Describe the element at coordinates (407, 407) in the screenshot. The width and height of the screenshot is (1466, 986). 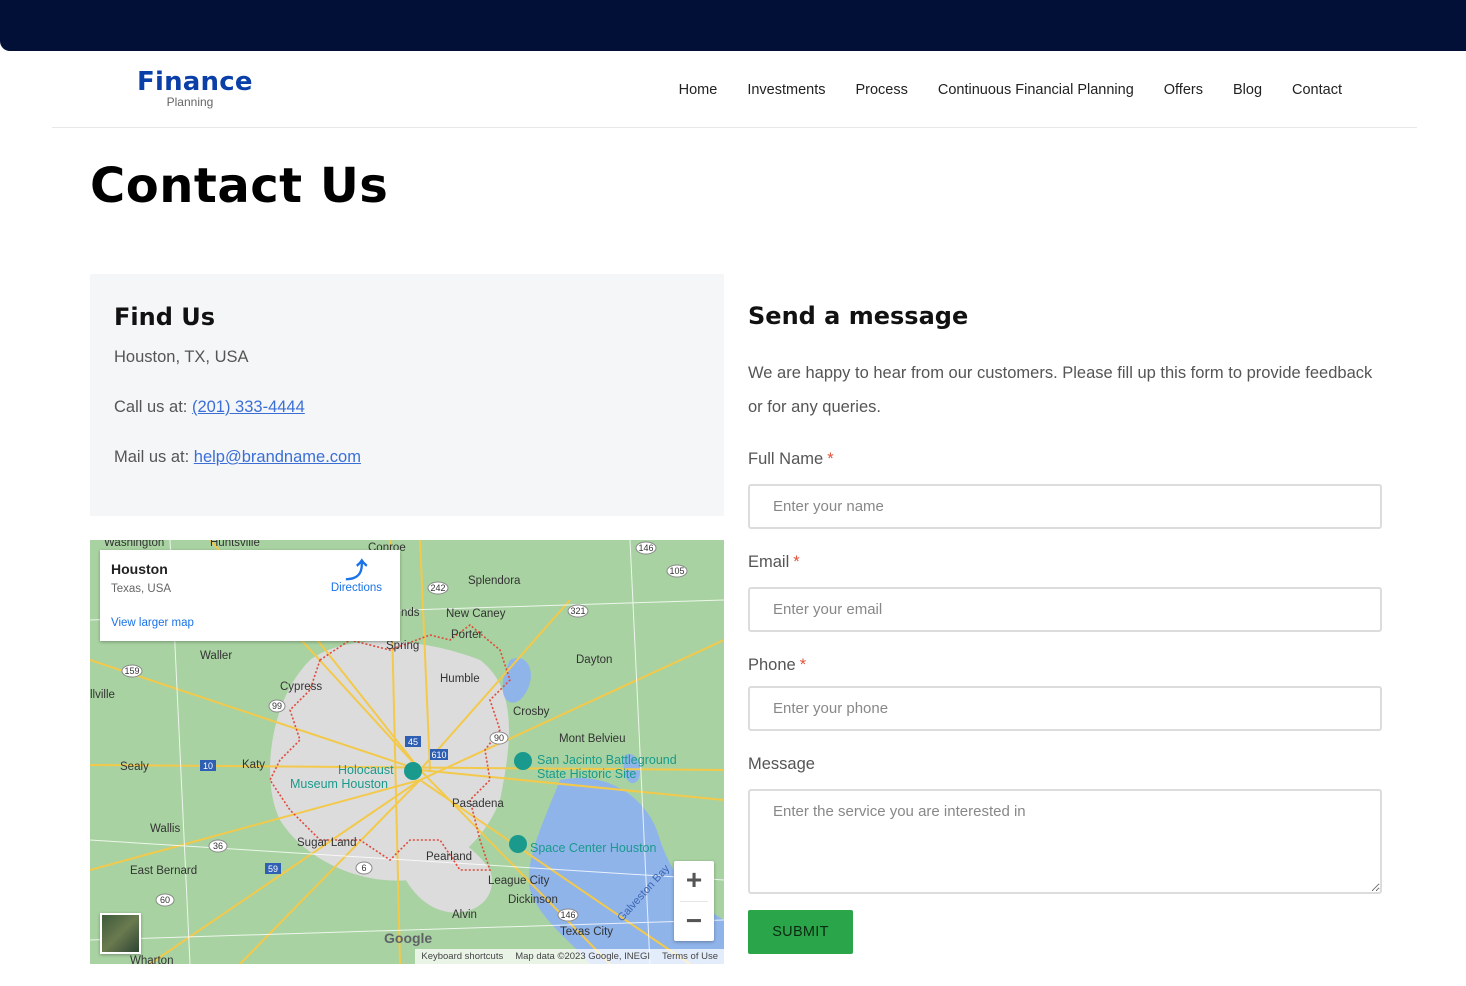
I see `call-line: Call us at: (201) 333-4444` at that location.